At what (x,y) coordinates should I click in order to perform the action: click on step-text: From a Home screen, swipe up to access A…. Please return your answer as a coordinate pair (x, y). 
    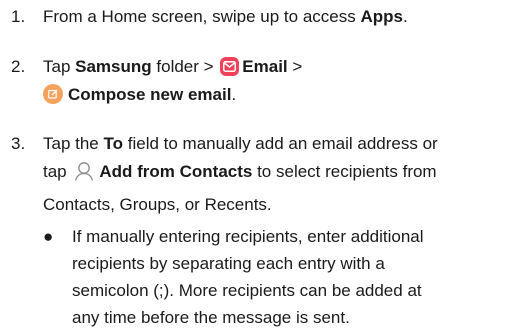
    Looking at the image, I should click on (225, 16).